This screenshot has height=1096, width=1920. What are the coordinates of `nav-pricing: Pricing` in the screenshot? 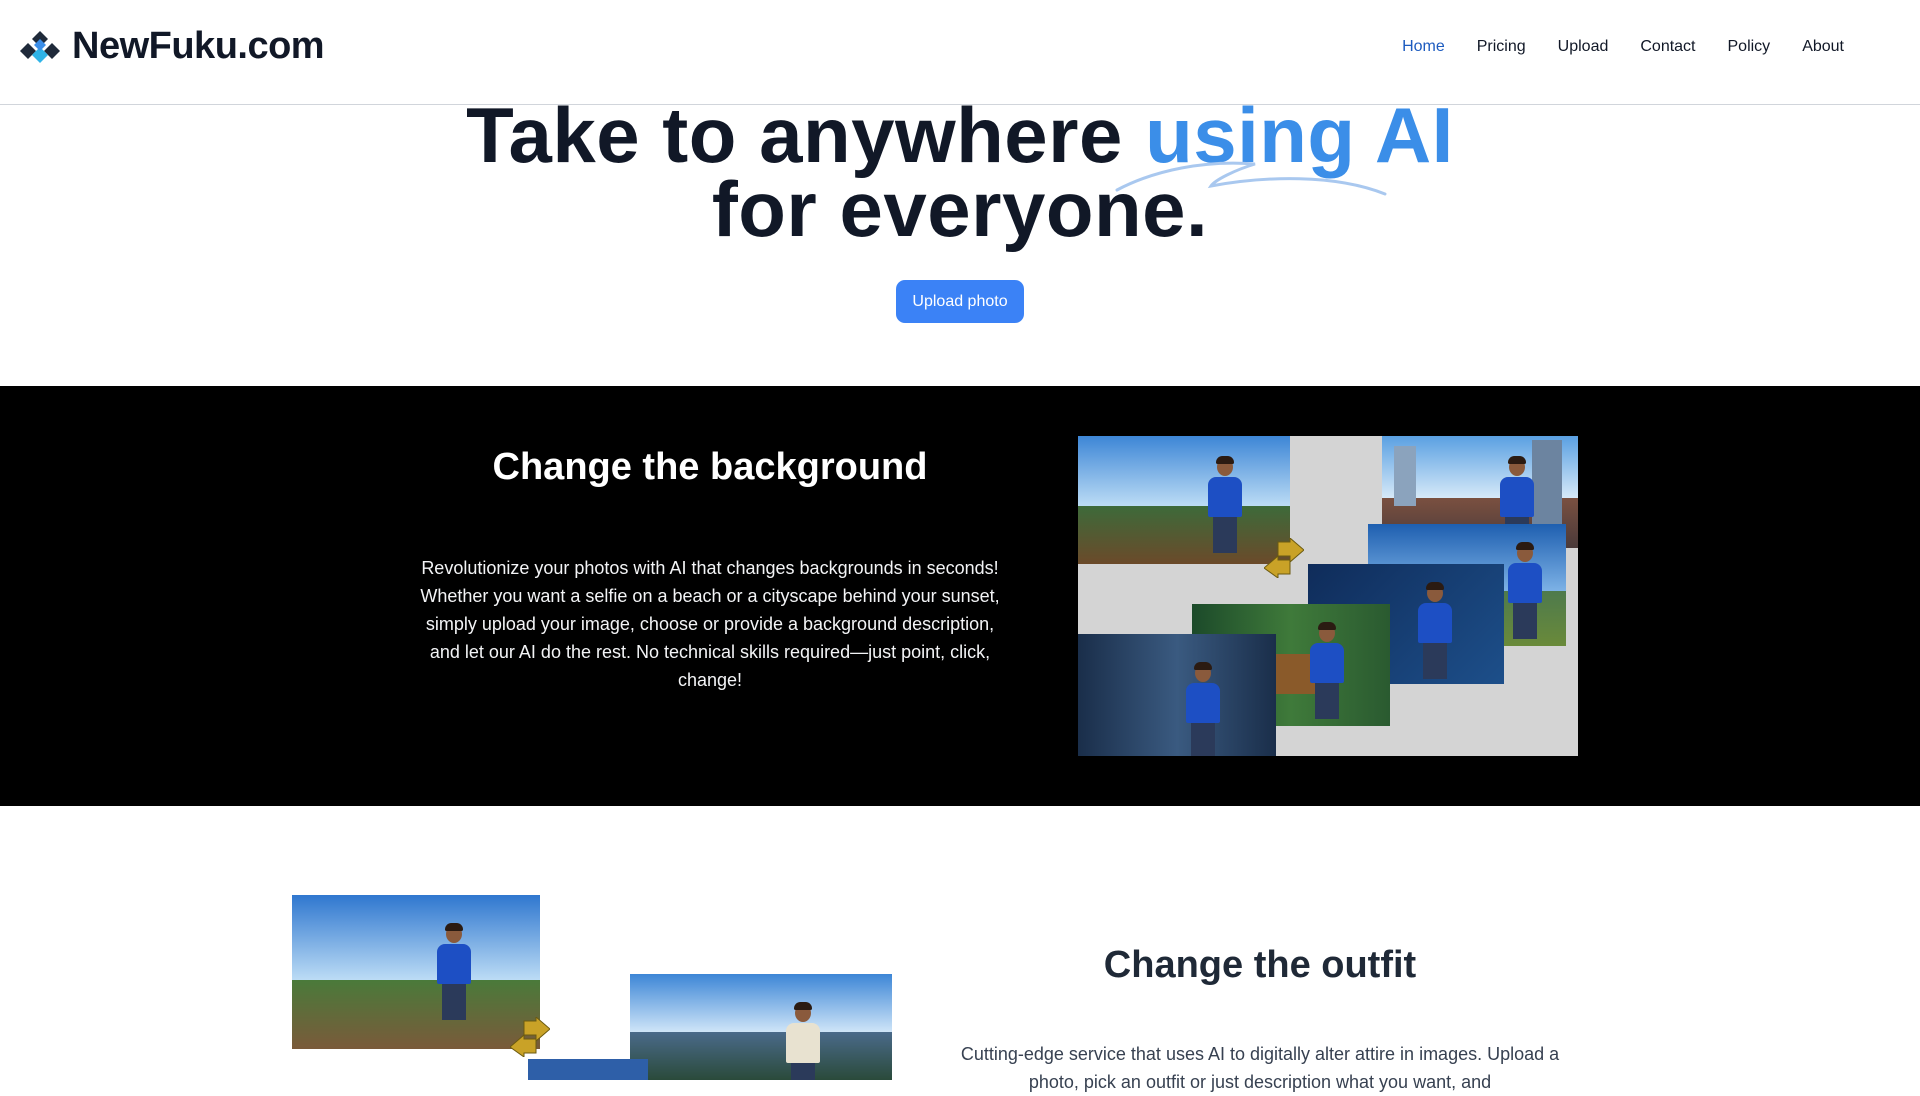 It's located at (1501, 47).